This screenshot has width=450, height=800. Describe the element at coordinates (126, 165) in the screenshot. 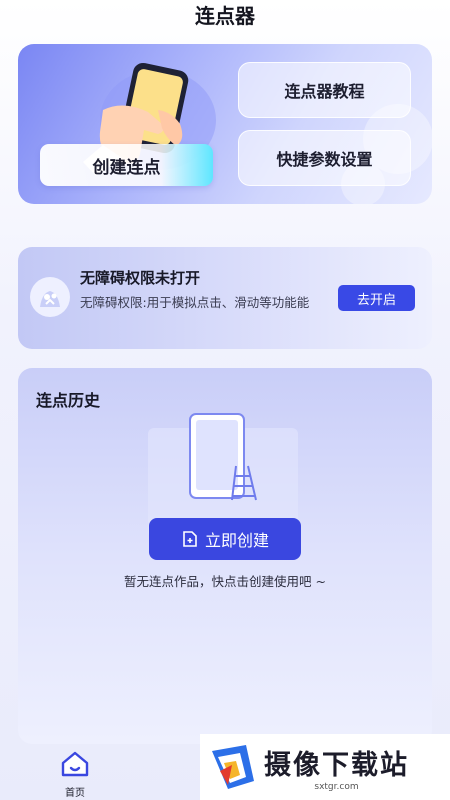

I see `create-click-button: 创建连点` at that location.